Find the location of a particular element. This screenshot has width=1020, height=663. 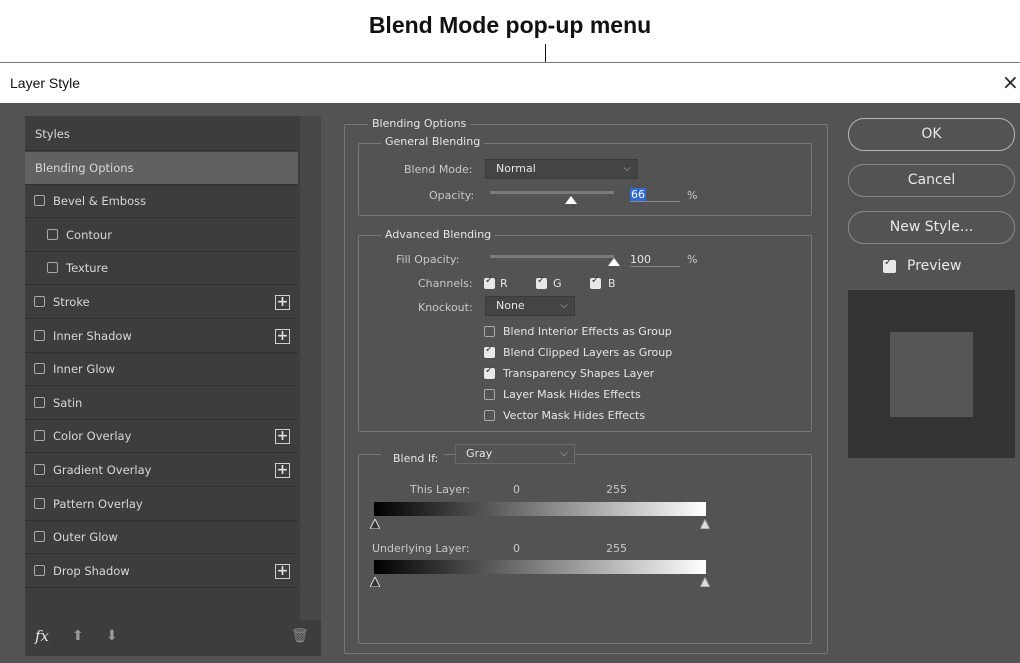

sidebar-item: Styles is located at coordinates (161, 134).